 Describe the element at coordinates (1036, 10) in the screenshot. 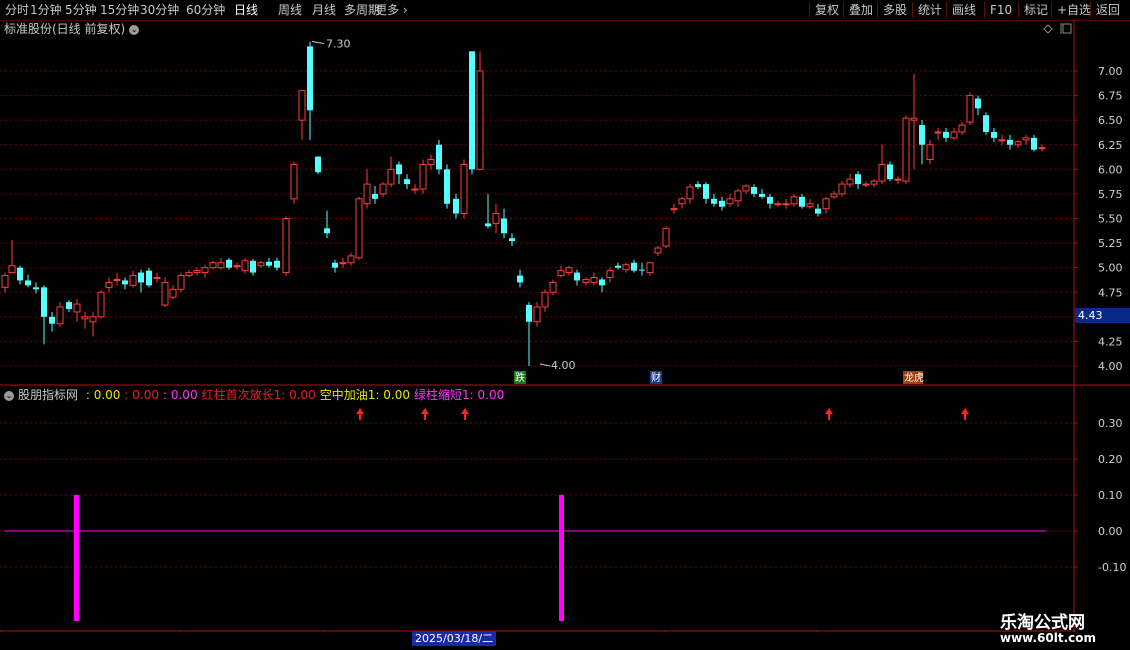

I see `toolbar-button-6: 标记` at that location.